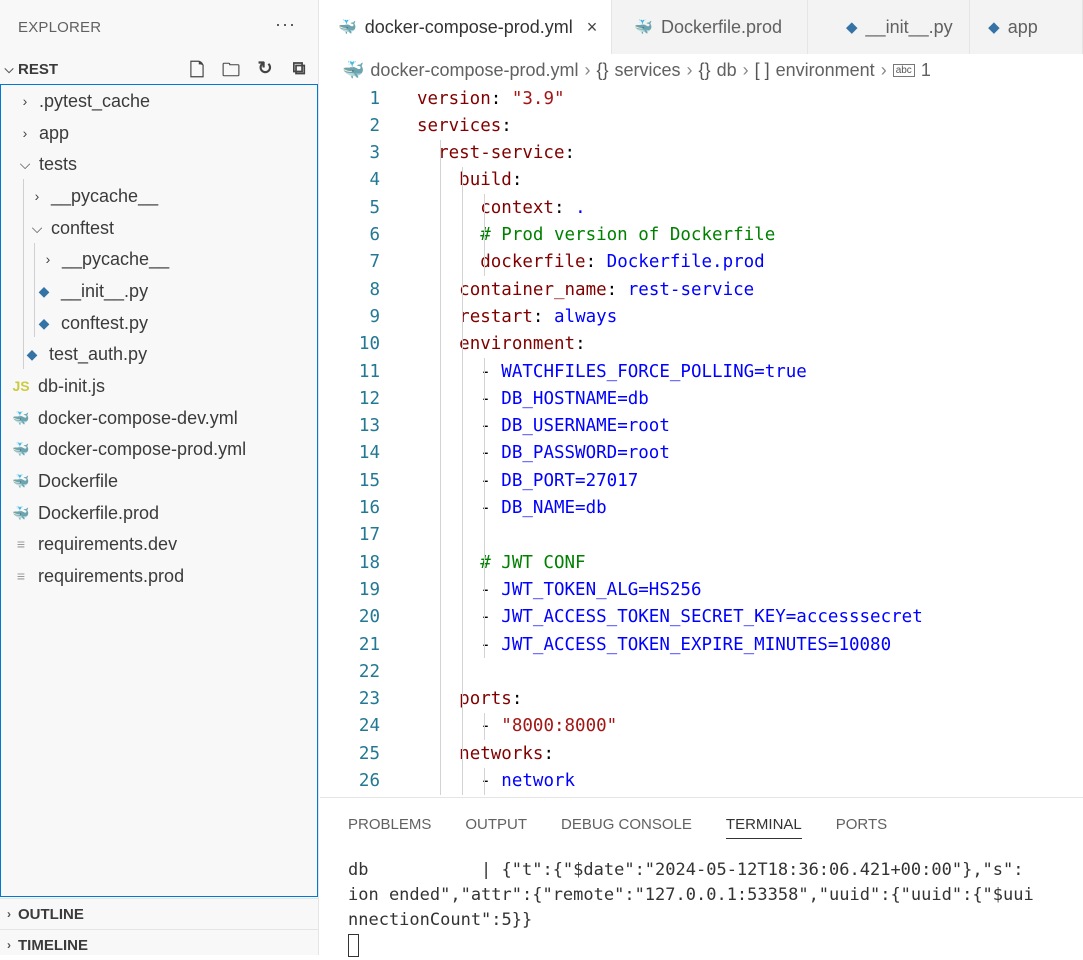 This screenshot has height=960, width=1083. I want to click on code-line: 18 # JWT CONF, so click(701, 562).